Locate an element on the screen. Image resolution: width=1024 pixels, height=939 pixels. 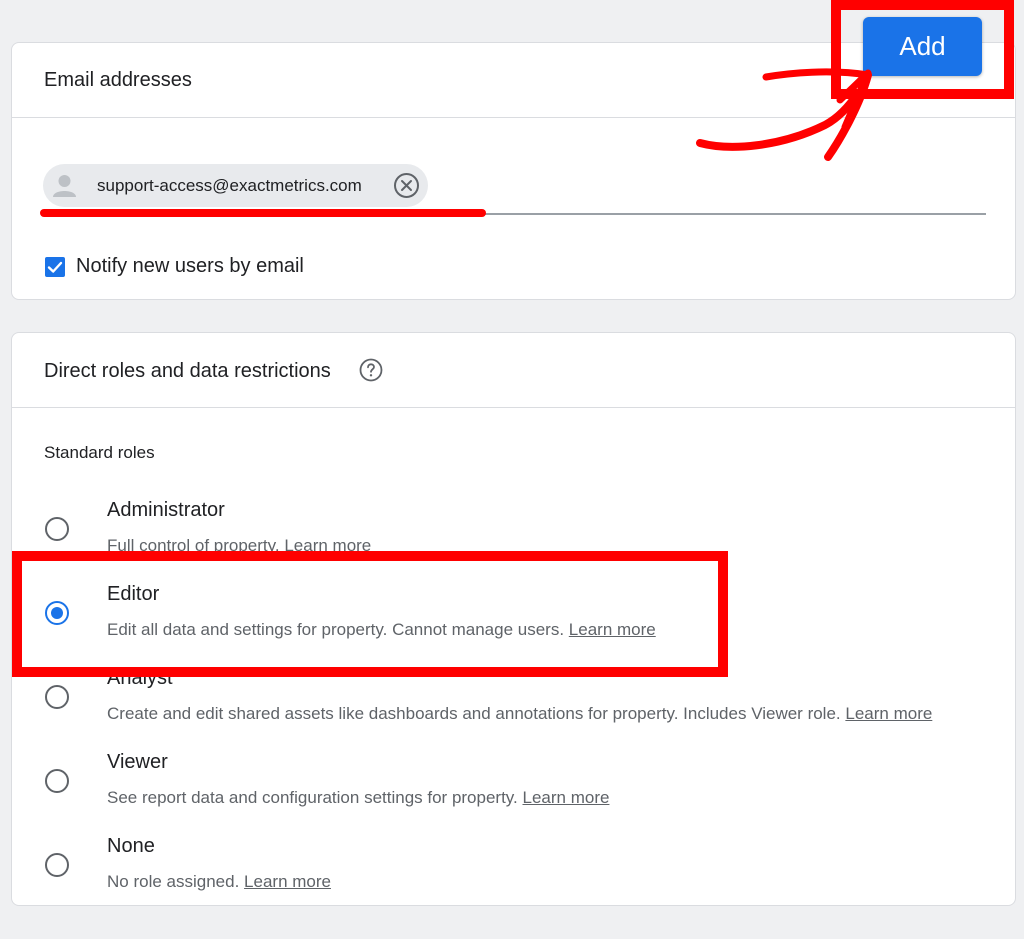
role-description-text: Full control of property. is located at coordinates (193, 545).